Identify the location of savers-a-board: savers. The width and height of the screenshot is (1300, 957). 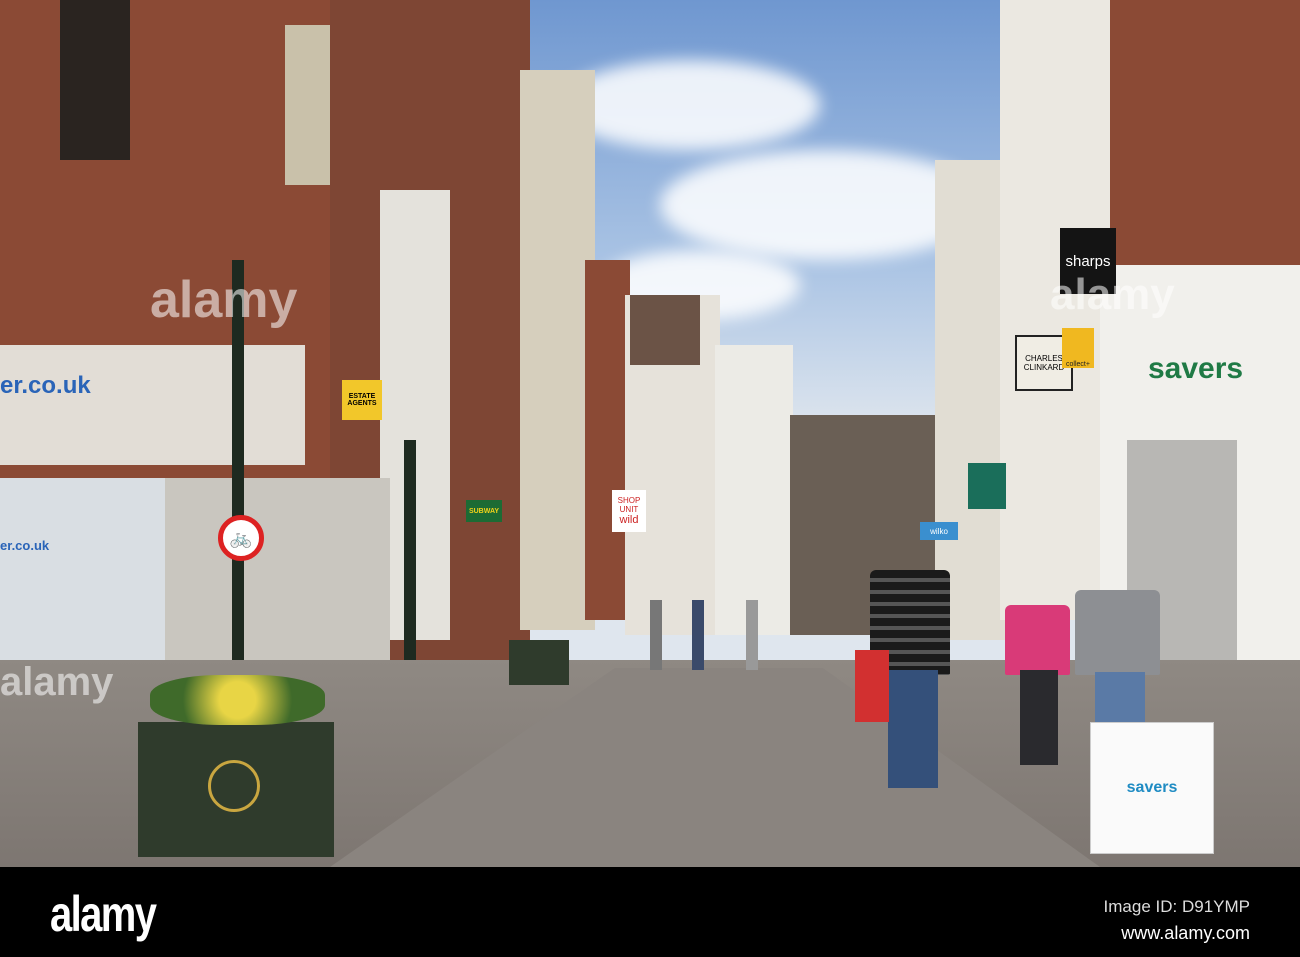
(1152, 788).